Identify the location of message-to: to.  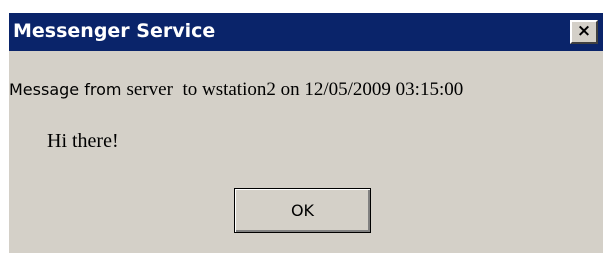
(190, 89).